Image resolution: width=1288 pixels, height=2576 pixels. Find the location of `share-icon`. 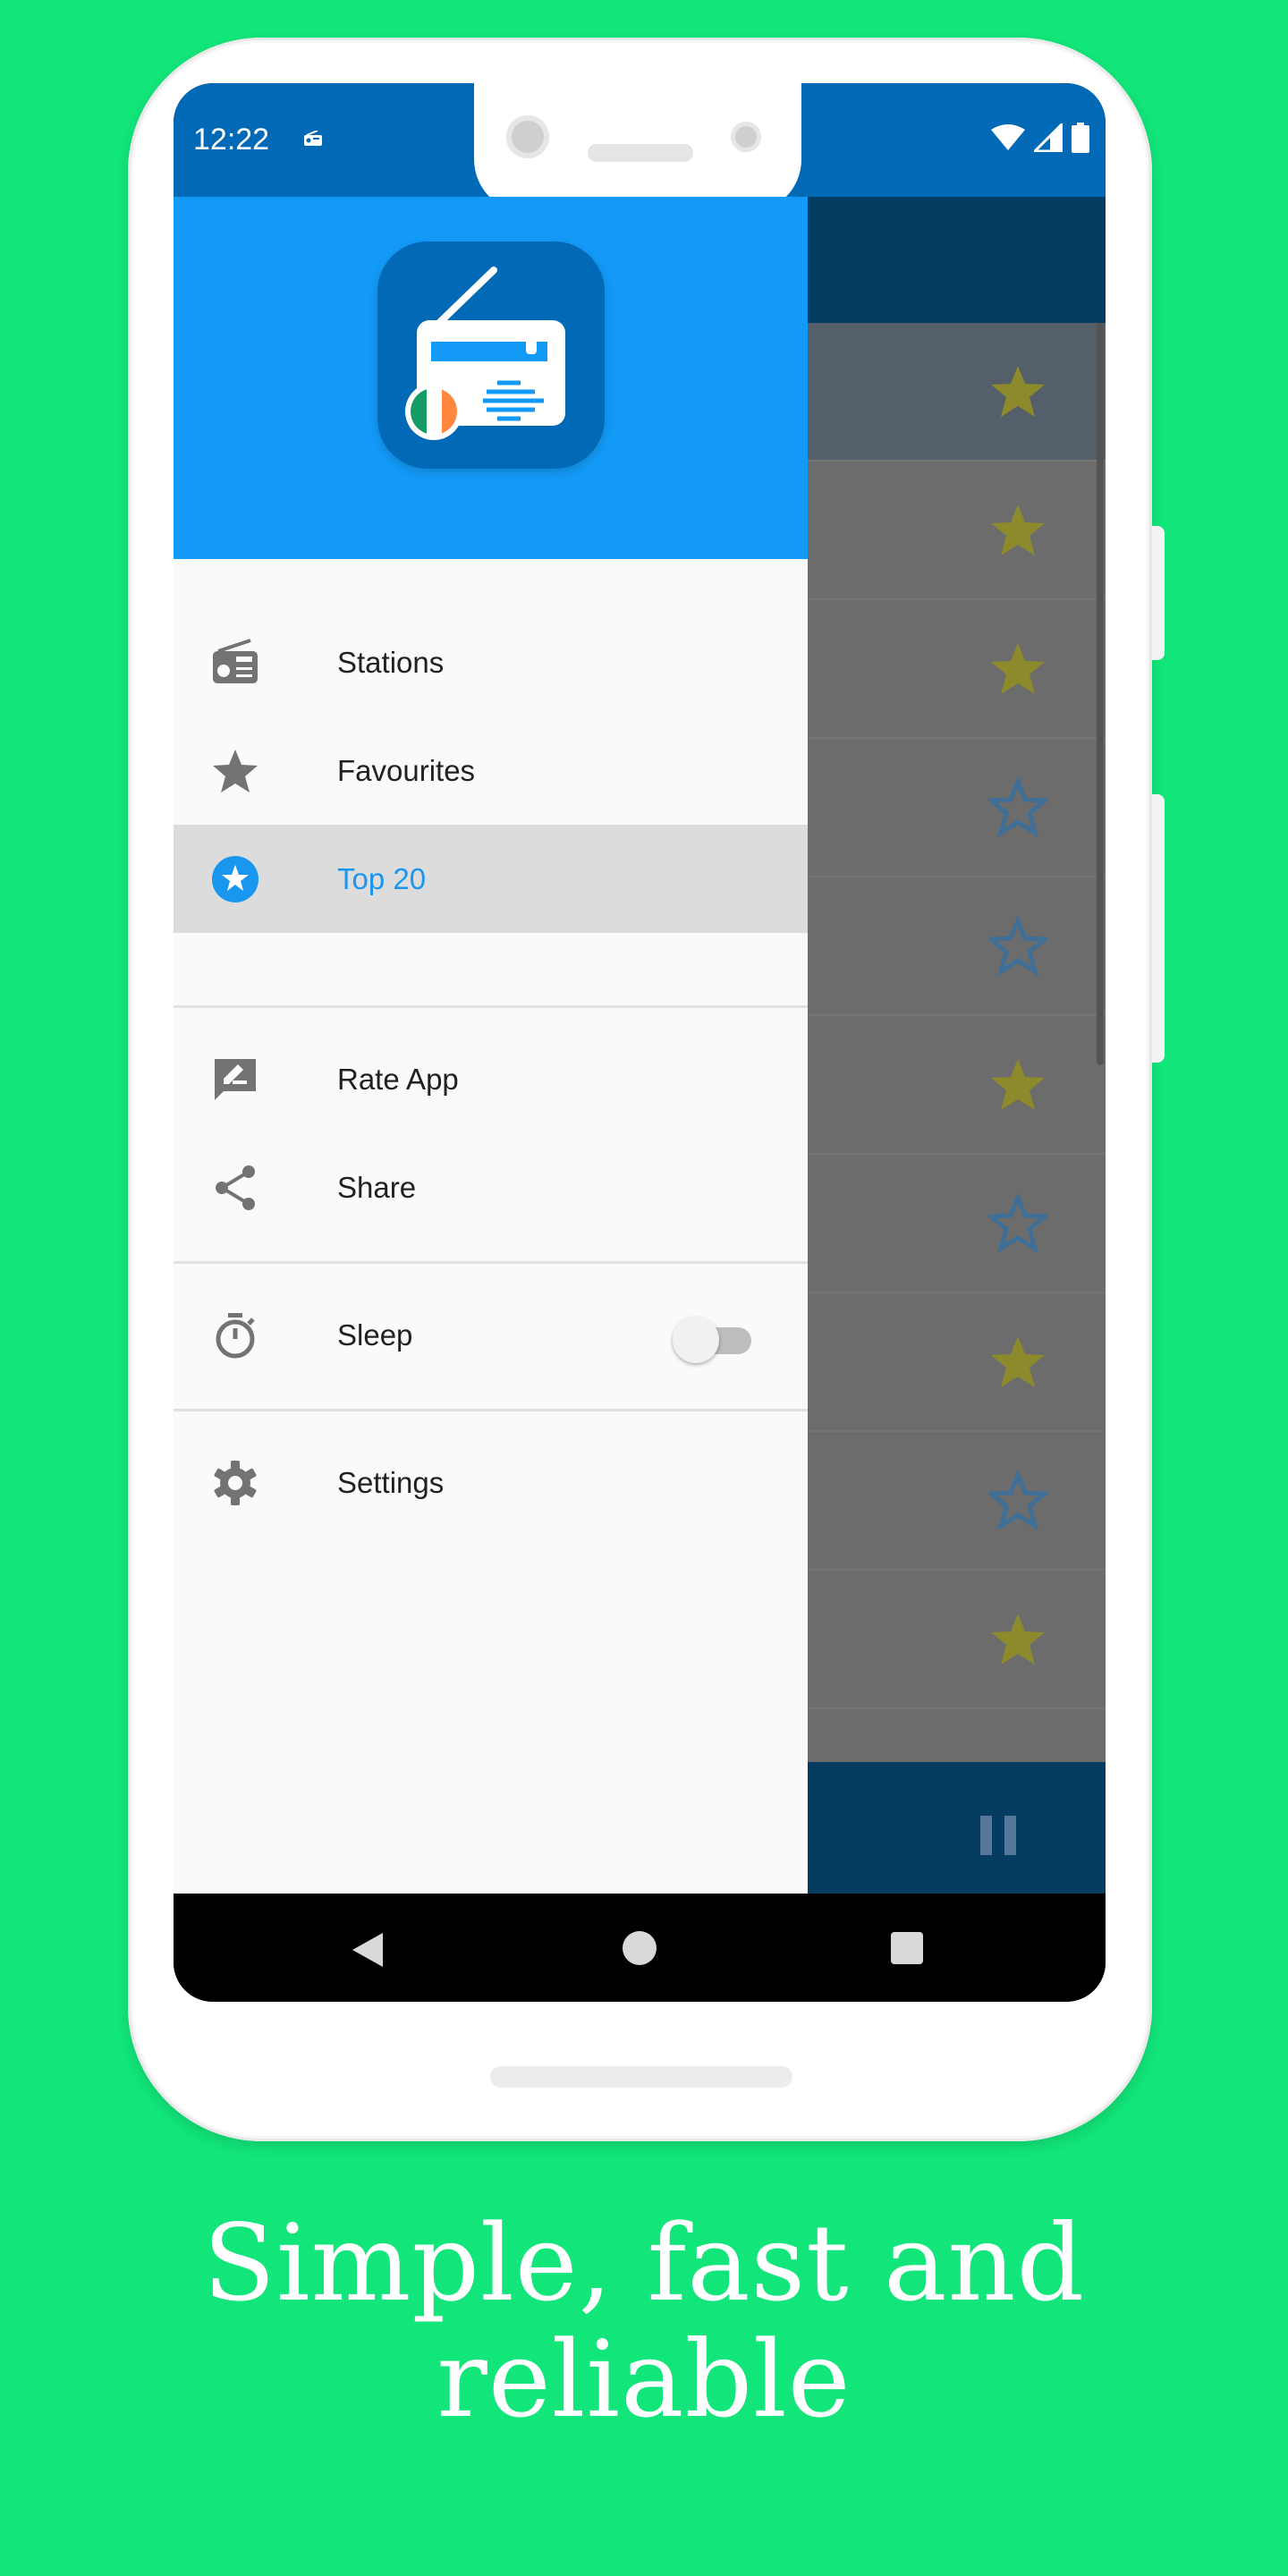

share-icon is located at coordinates (235, 1187).